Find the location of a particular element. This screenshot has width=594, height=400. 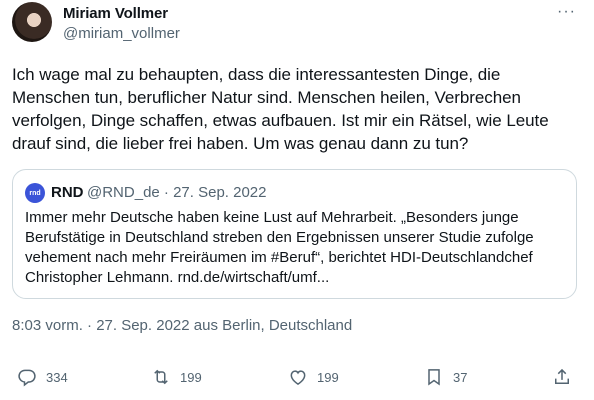

timestamp-link: 8:03 vorm. · 27. Sep. 2022 is located at coordinates (101, 325).